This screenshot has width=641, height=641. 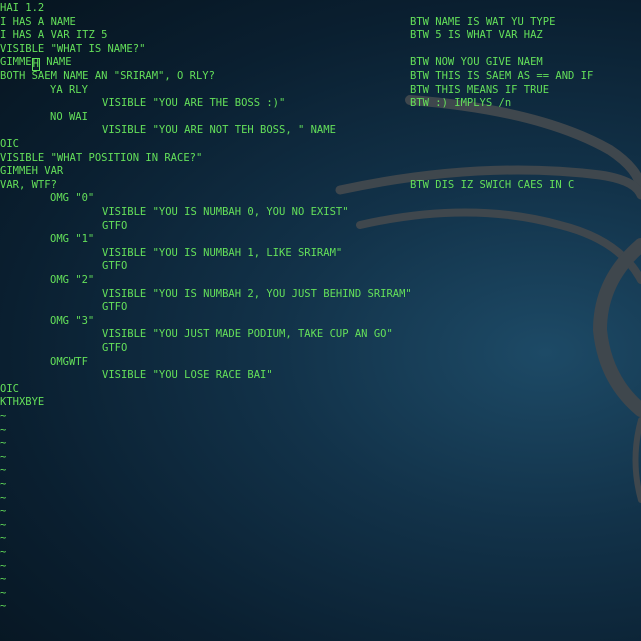 What do you see at coordinates (69, 361) in the screenshot?
I see `code-text: OMGWTF` at bounding box center [69, 361].